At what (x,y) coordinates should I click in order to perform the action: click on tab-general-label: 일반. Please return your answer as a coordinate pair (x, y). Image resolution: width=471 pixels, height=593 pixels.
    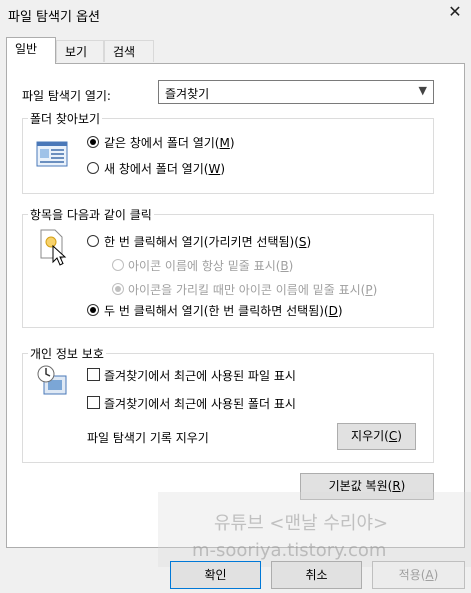
    Looking at the image, I should click on (26, 49).